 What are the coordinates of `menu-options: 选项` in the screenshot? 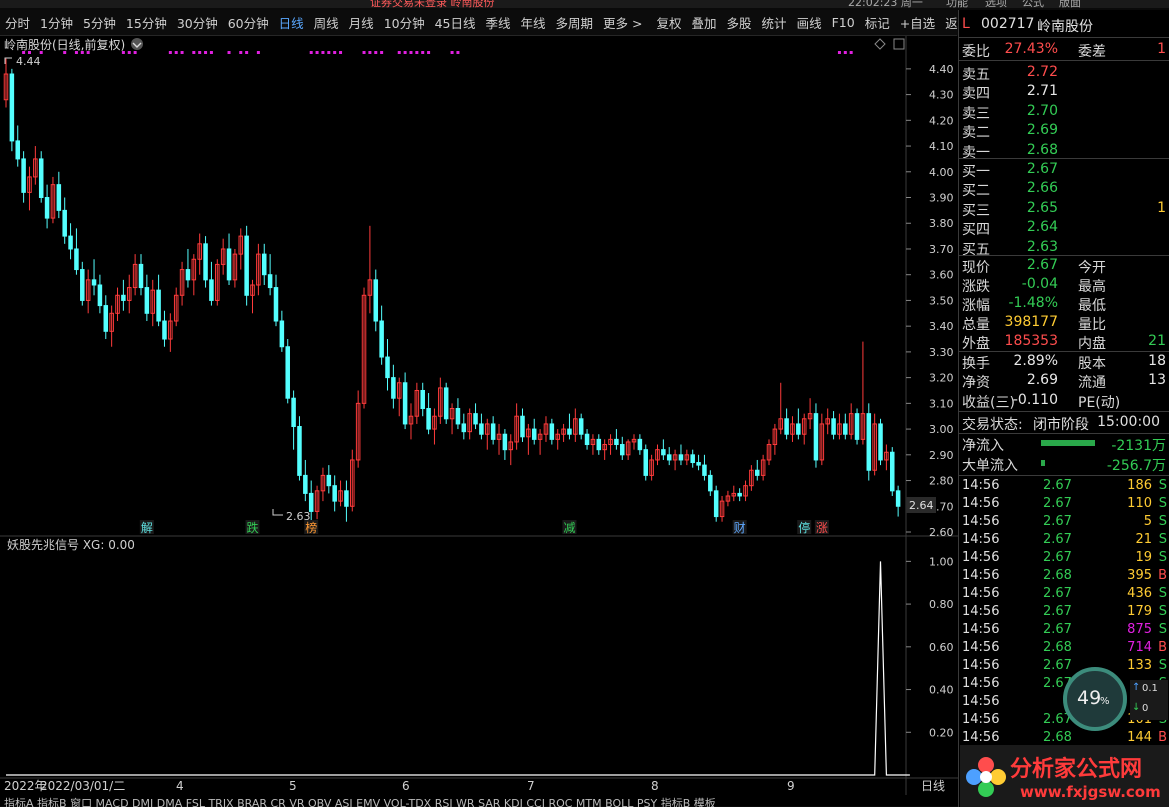 It's located at (996, 4).